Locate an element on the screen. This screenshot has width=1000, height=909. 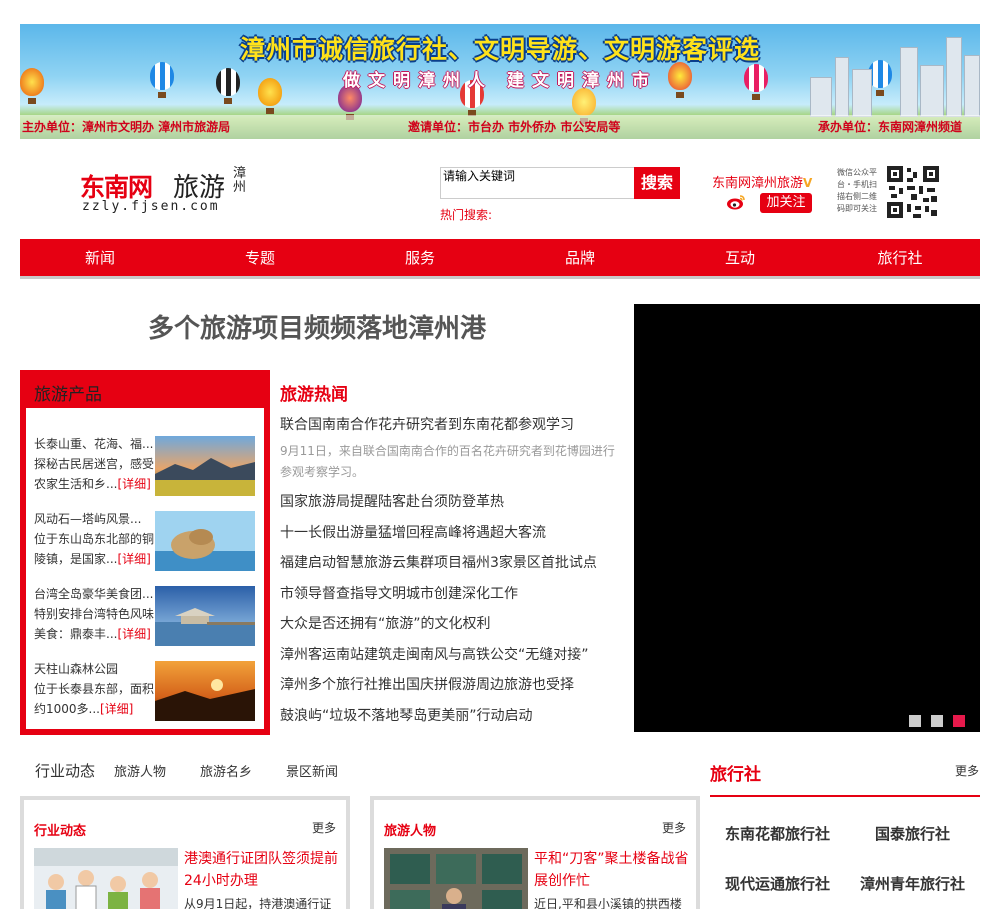
industry-news-box: 行业动态 更多 港澳通行证团队签须提前24小时办理 从9月1日起，持港澳通行证 is located at coordinates (185, 852).